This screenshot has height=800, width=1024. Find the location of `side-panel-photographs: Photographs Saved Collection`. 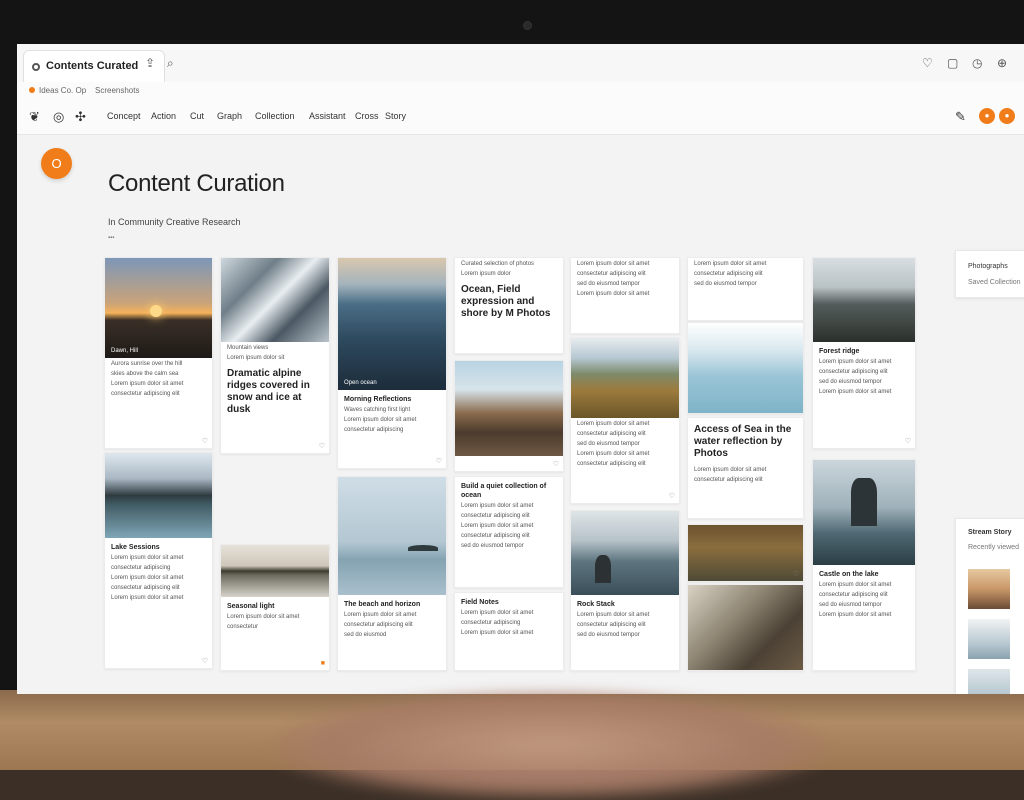

side-panel-photographs: Photographs Saved Collection is located at coordinates (989, 274).